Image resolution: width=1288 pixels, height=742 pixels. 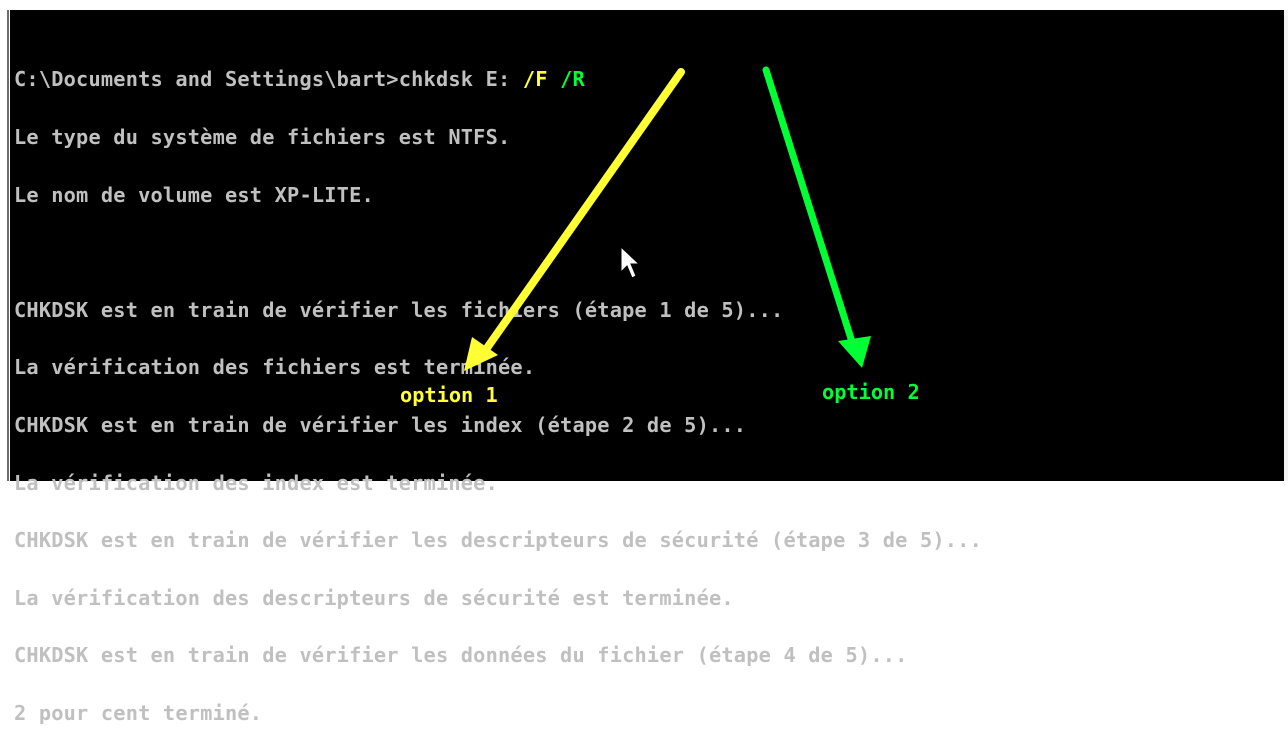 What do you see at coordinates (871, 392) in the screenshot?
I see `option2-label: option 2` at bounding box center [871, 392].